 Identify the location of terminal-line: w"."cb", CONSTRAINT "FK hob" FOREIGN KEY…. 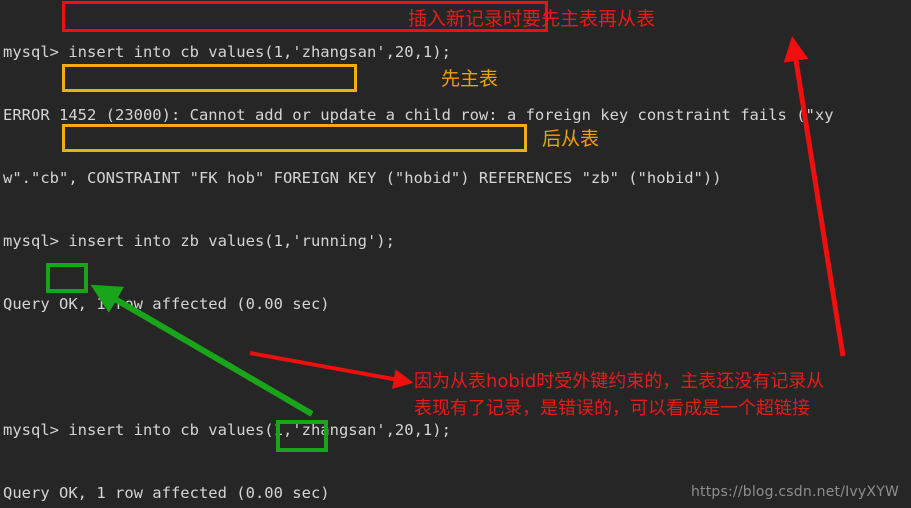
(362, 178).